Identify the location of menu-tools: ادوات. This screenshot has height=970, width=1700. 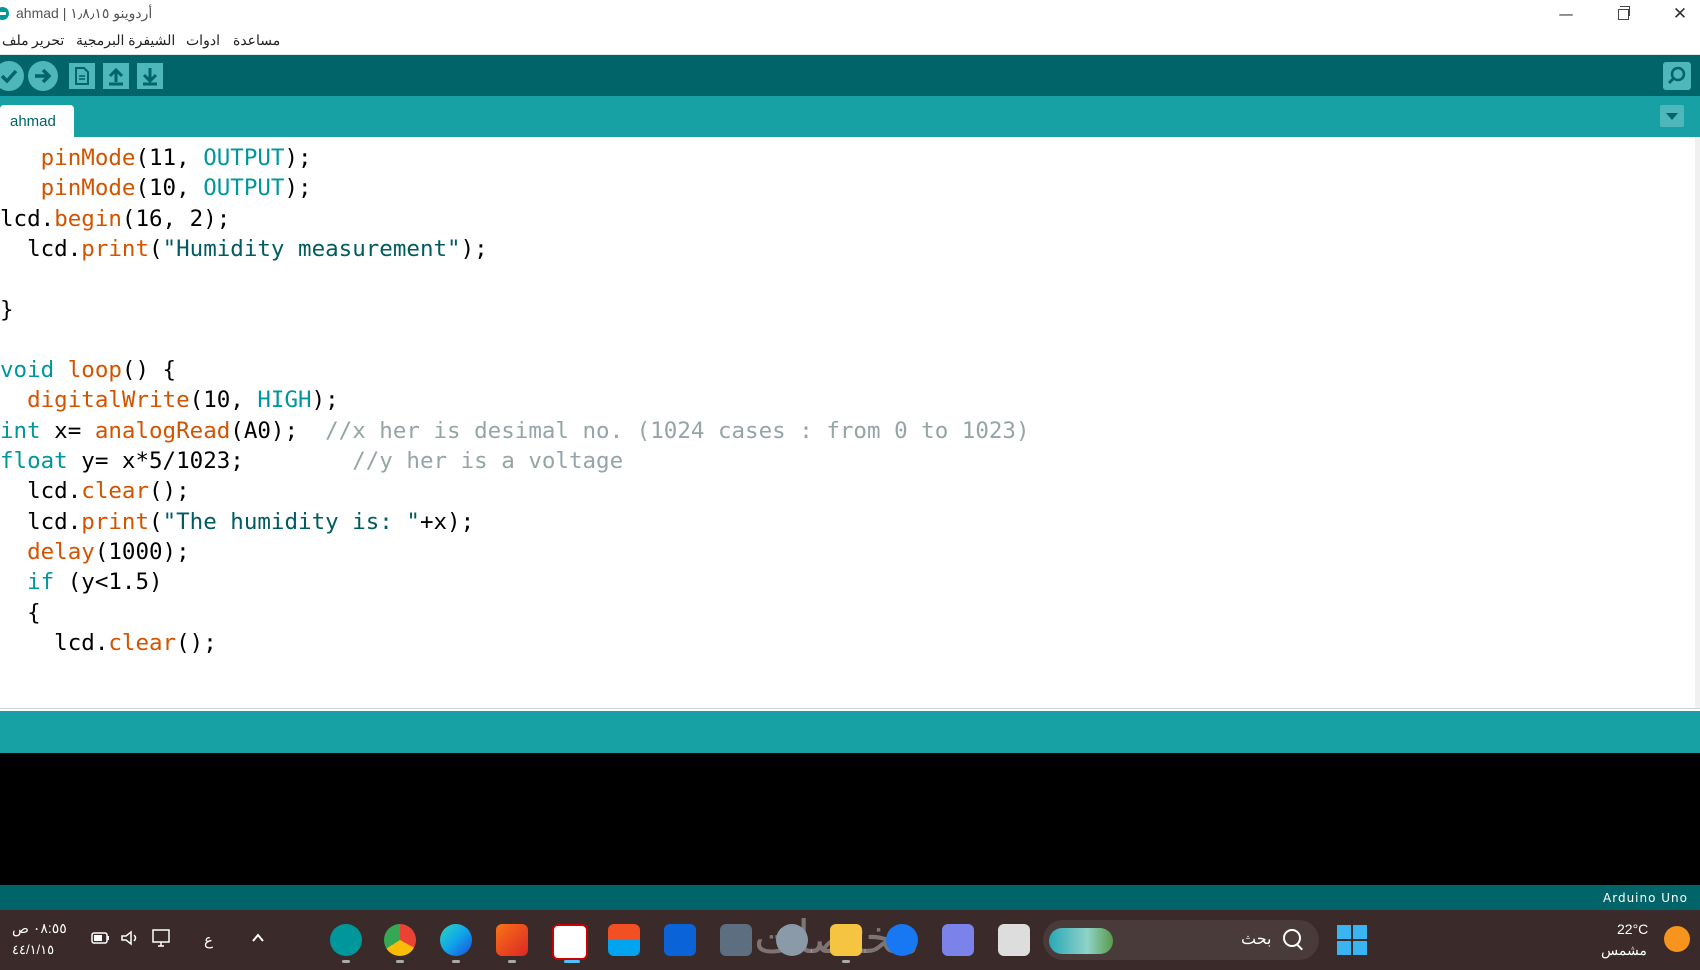
(203, 40).